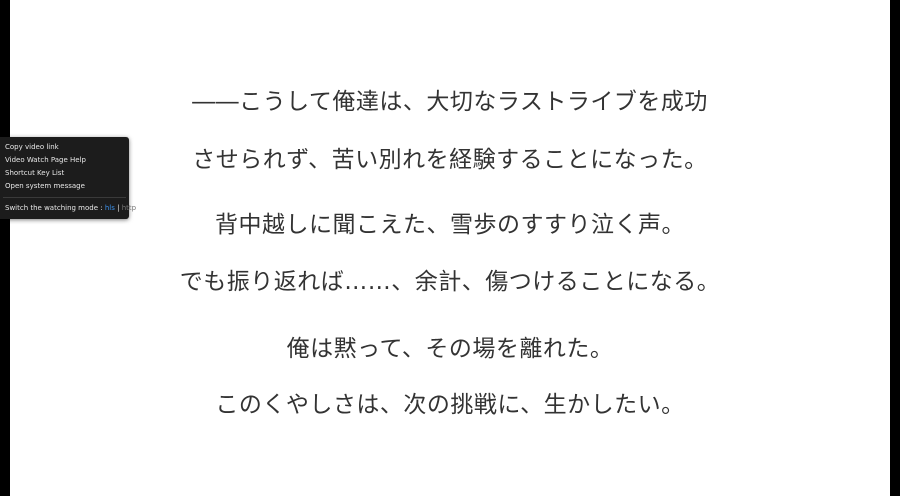 The image size is (900, 496). Describe the element at coordinates (450, 282) in the screenshot. I see `subtitle-line: でも振り返れば……、余計、傷つけることになる。` at that location.